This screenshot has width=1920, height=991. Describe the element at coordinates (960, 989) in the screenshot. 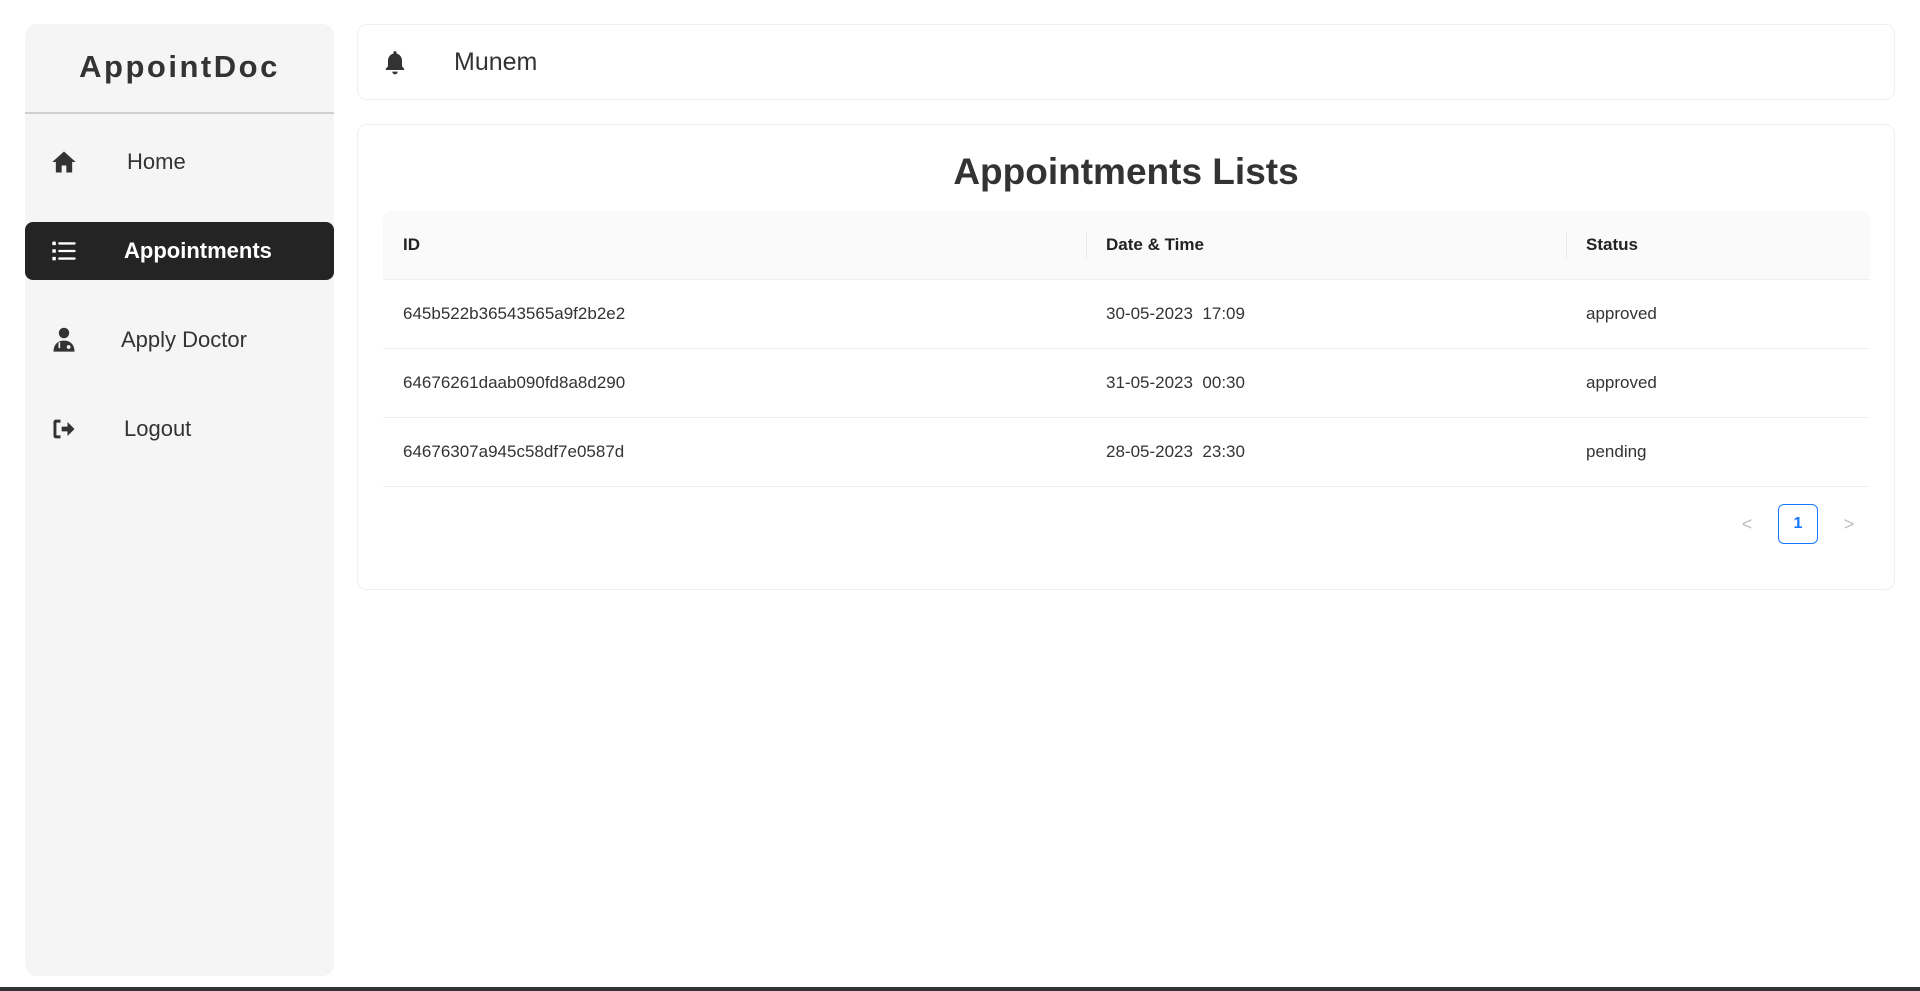

I see `bottom-edge` at that location.